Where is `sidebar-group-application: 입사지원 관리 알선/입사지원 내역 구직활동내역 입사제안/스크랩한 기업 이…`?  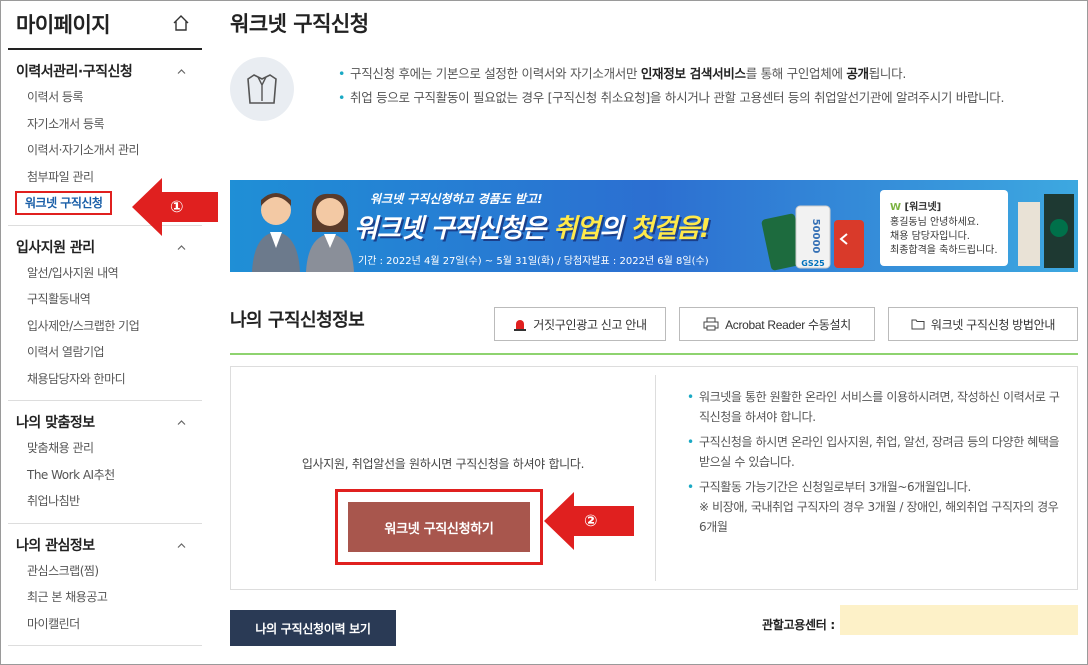
sidebar-group-application: 입사지원 관리 알선/입사지원 내역 구직활동내역 입사제안/스크랩한 기업 이… is located at coordinates (105, 313).